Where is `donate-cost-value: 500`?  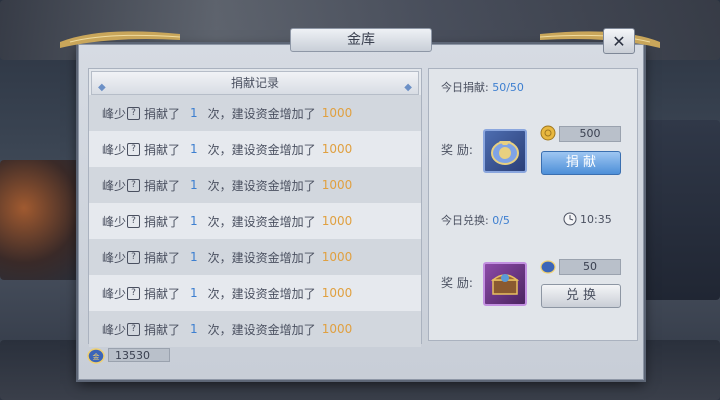 donate-cost-value: 500 is located at coordinates (590, 134).